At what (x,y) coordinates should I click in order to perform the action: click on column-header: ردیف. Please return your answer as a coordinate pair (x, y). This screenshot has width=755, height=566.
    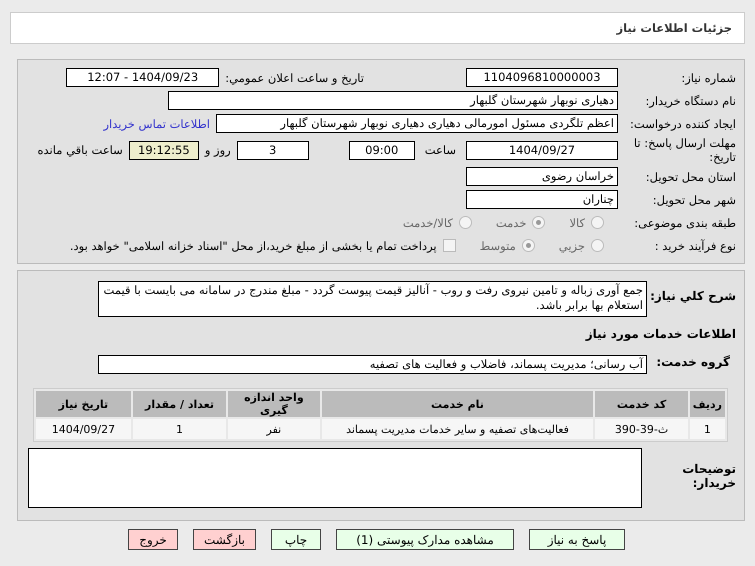
    Looking at the image, I should click on (707, 404).